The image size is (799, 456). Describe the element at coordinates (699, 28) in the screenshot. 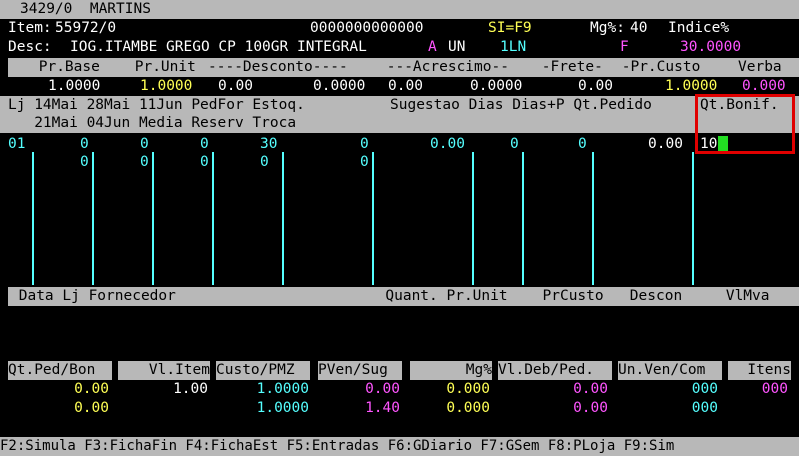

I see `indice-label: Indice%` at that location.